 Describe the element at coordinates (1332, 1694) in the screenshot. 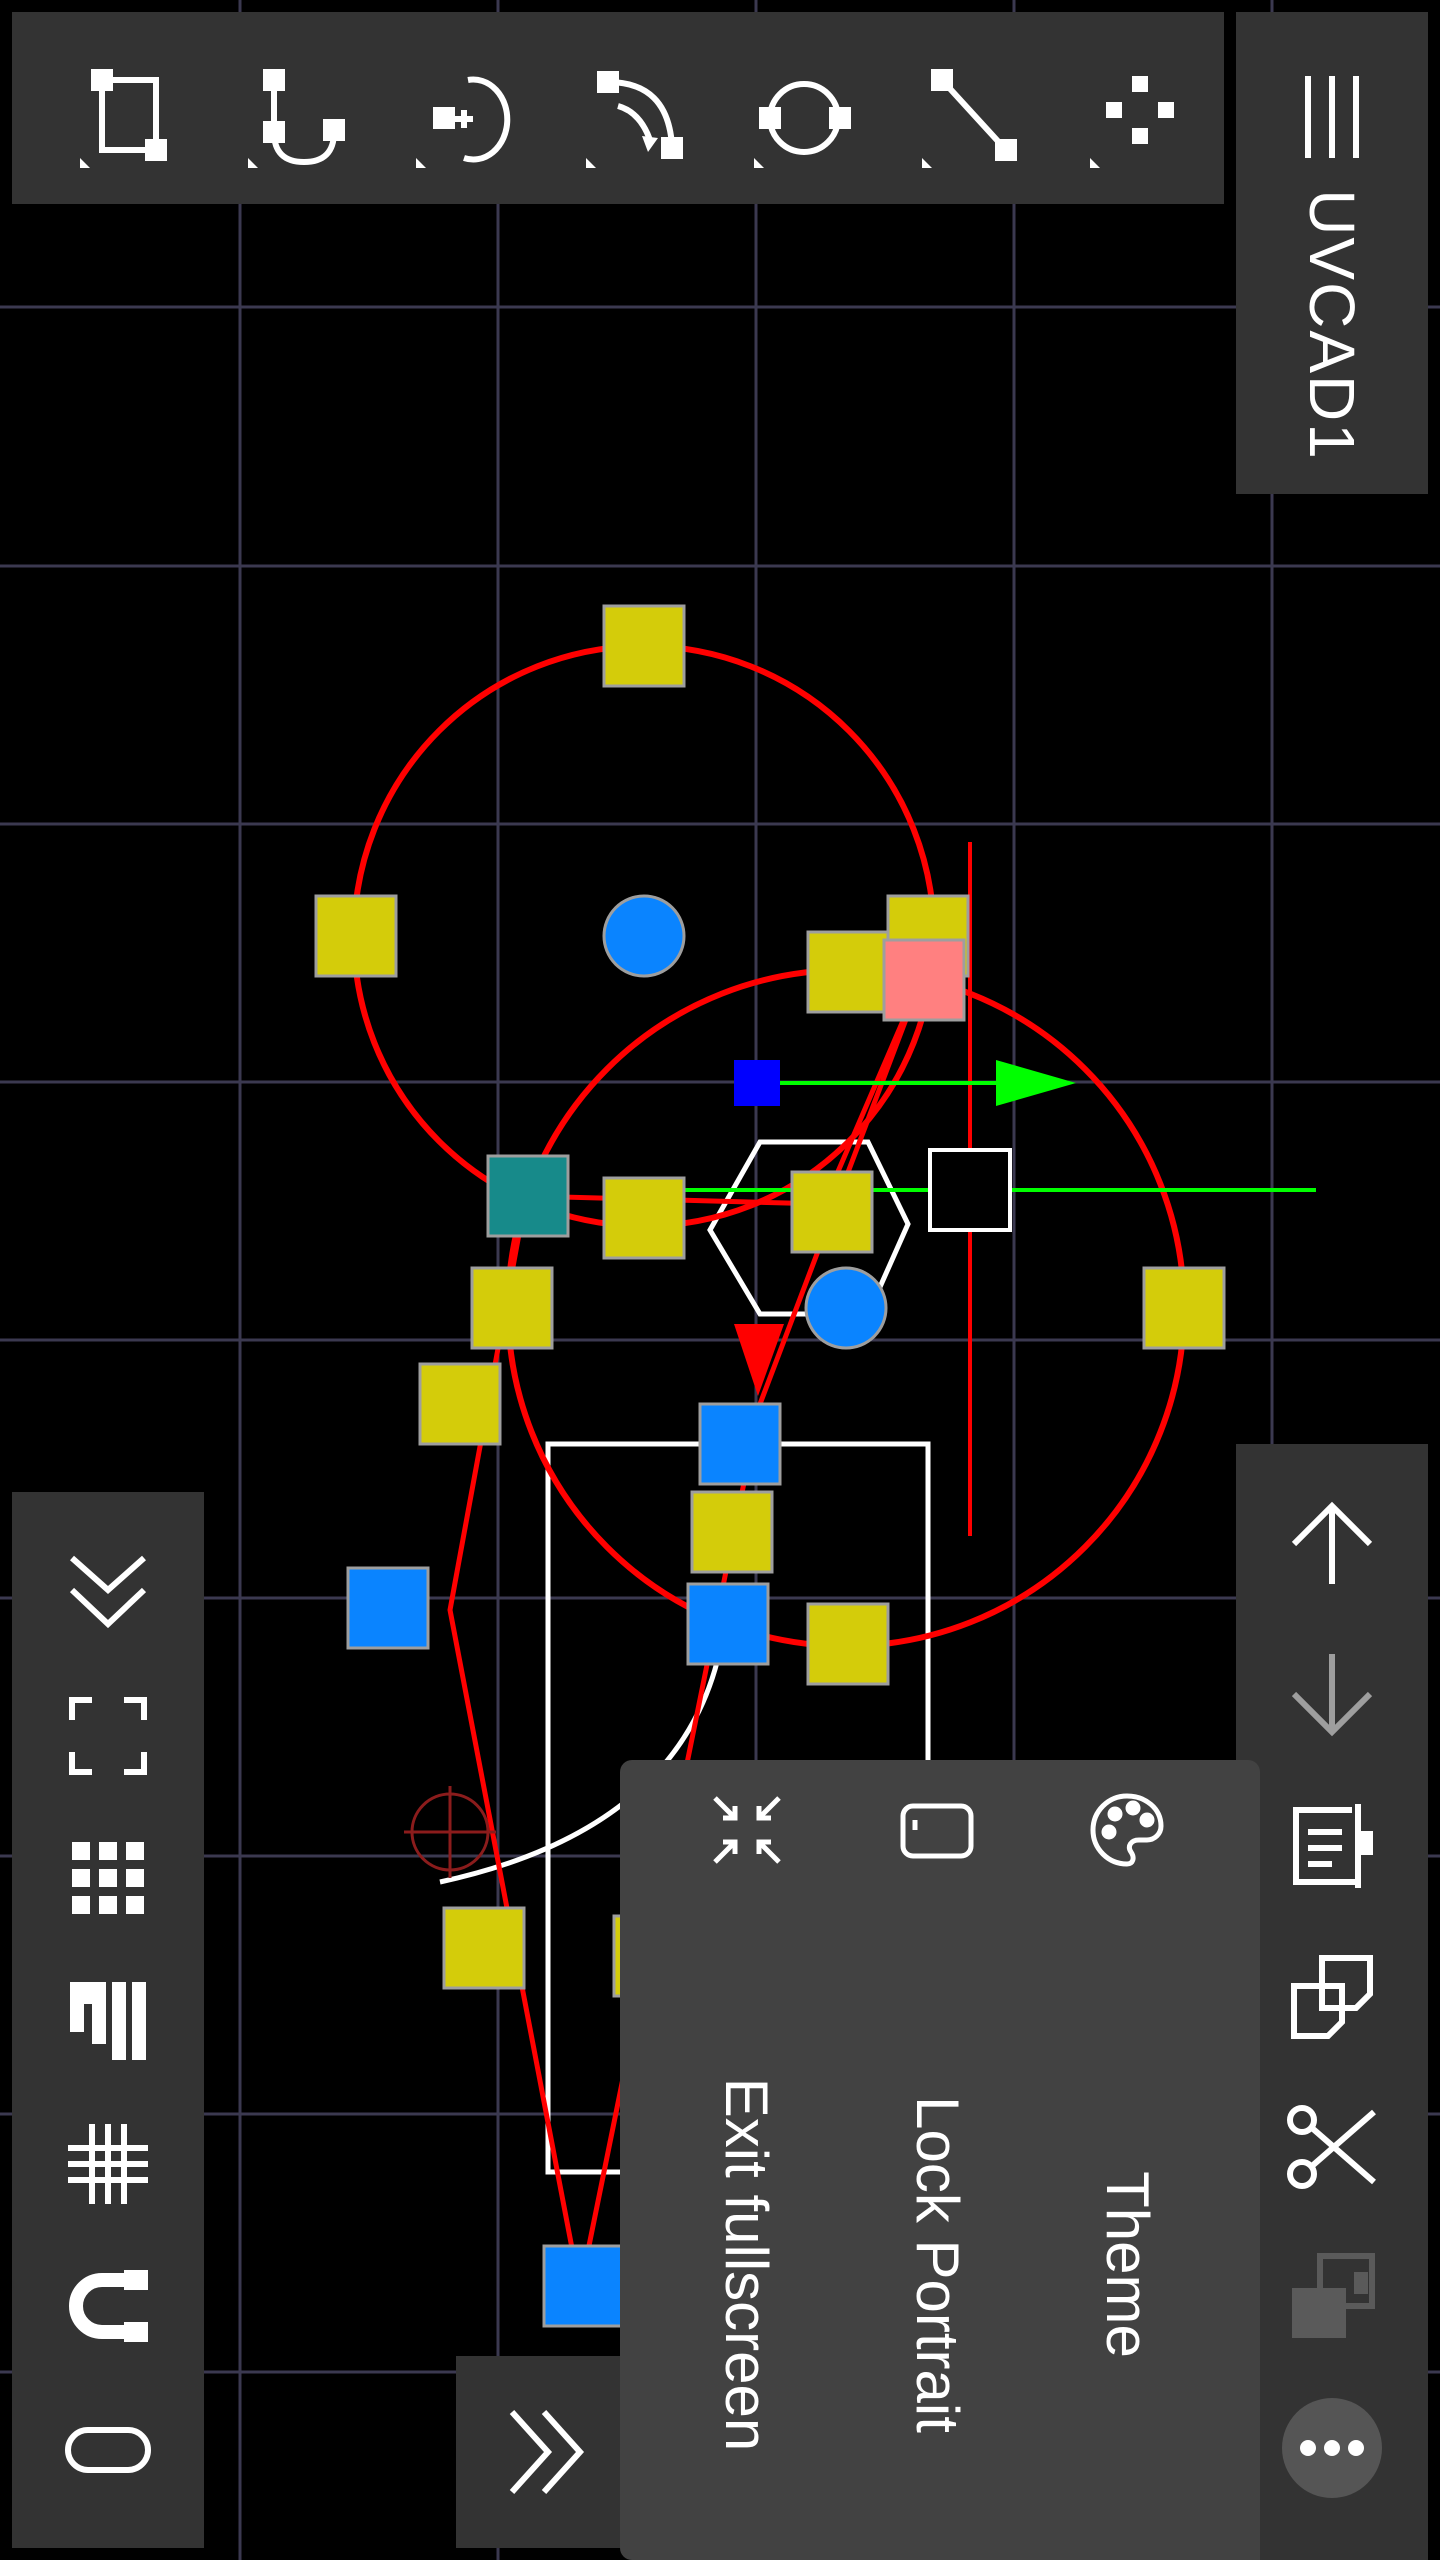

I see `move-down-icon` at that location.